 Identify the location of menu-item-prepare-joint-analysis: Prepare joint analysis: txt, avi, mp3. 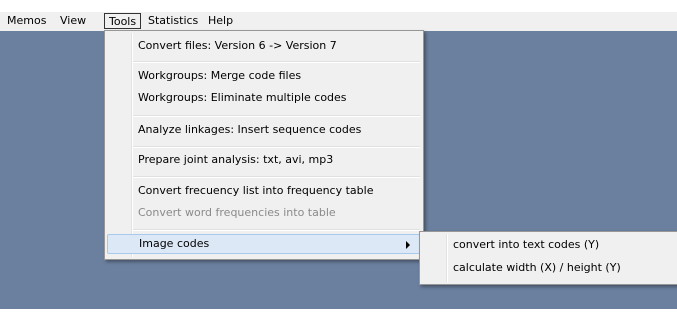
(264, 160).